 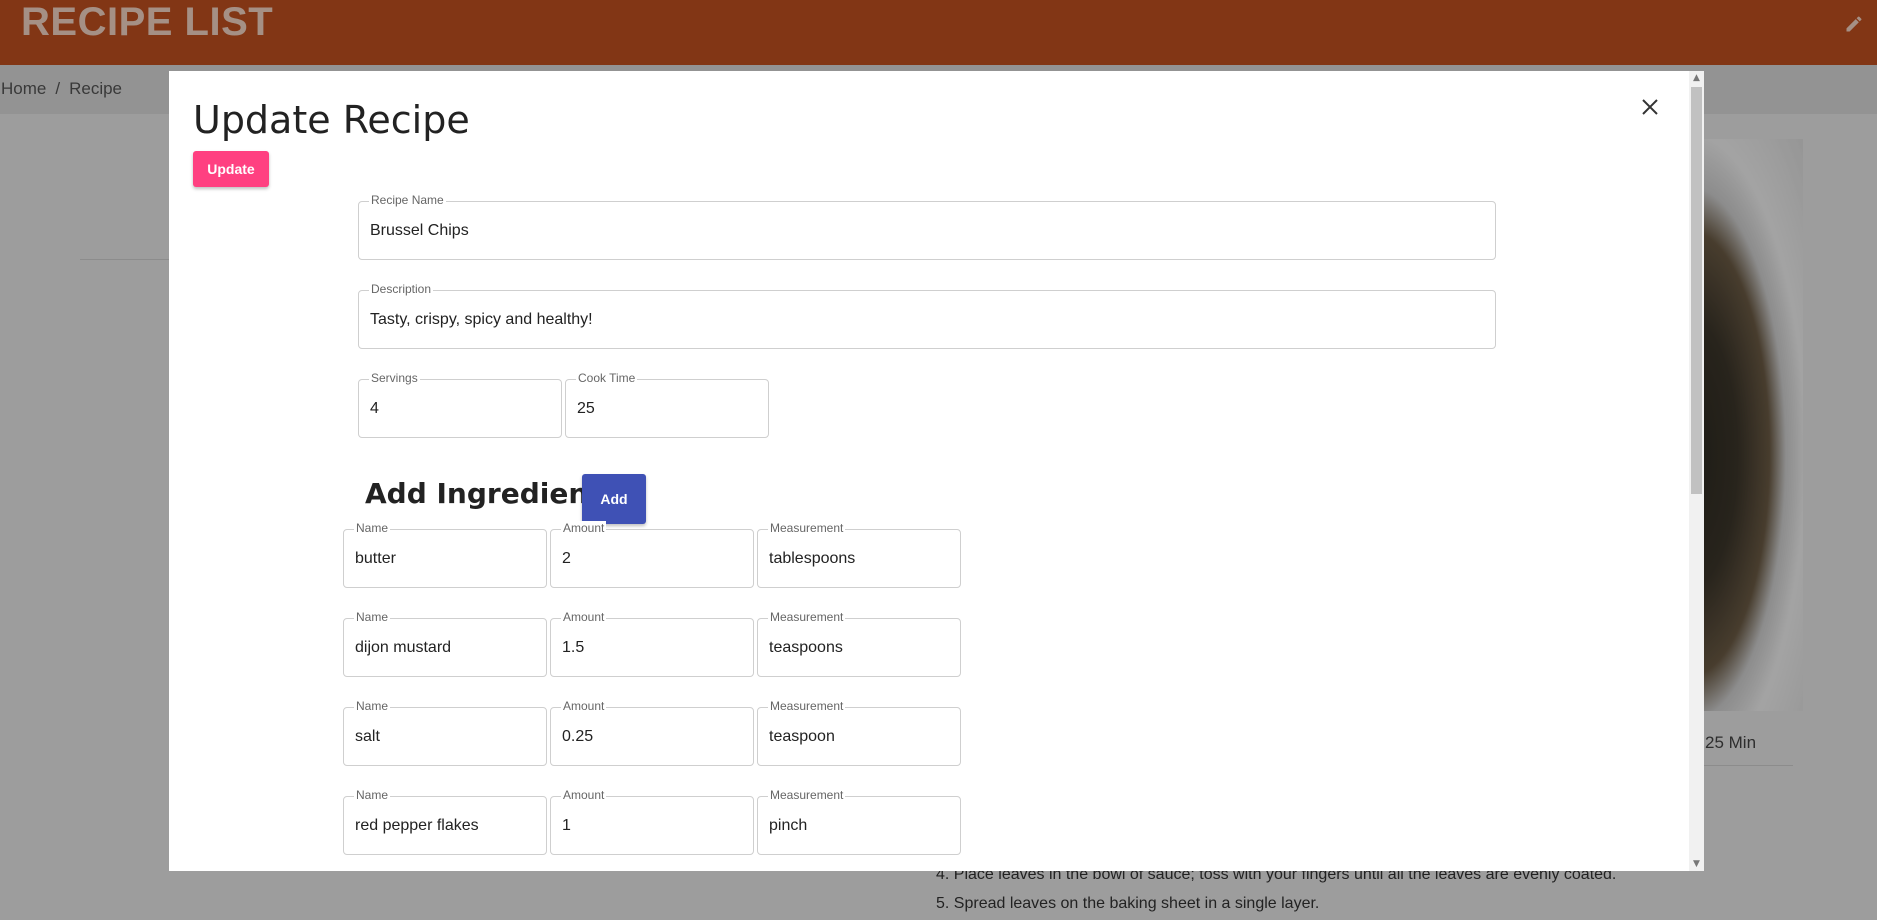 I want to click on modal-title: Update Recipe, so click(x=331, y=120).